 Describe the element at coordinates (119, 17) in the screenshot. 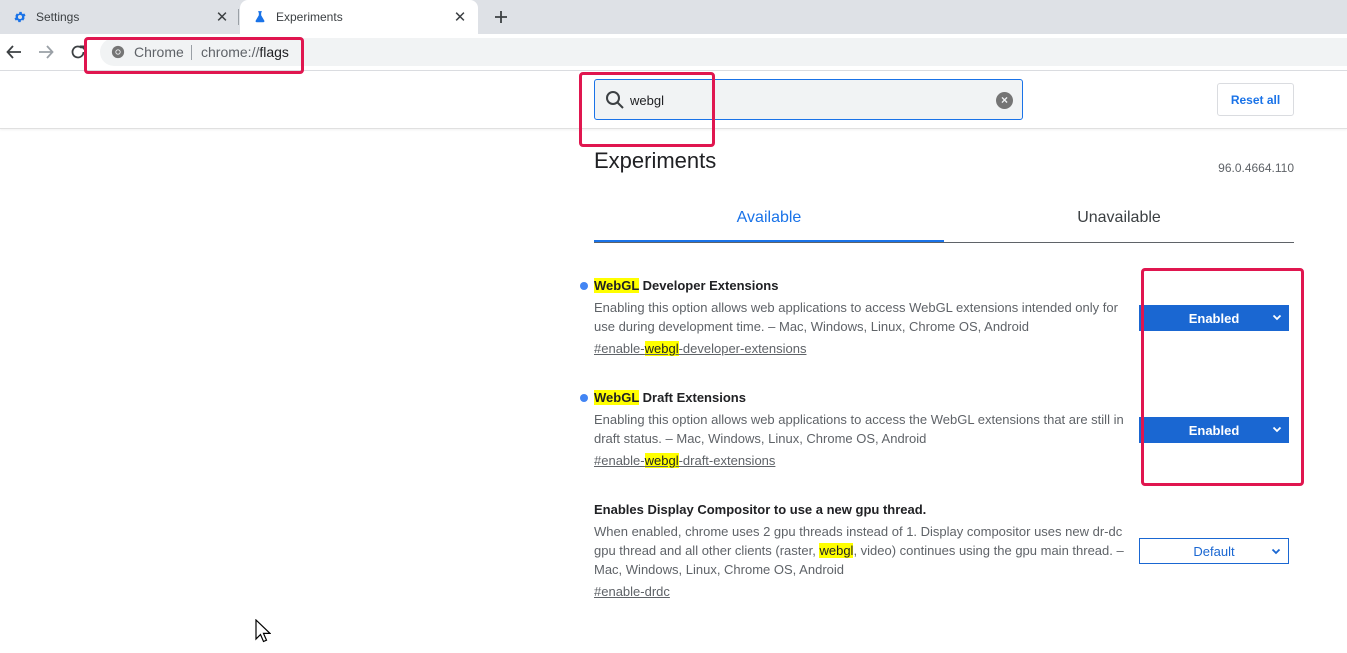

I see `tab-settings: Settings ✕` at that location.